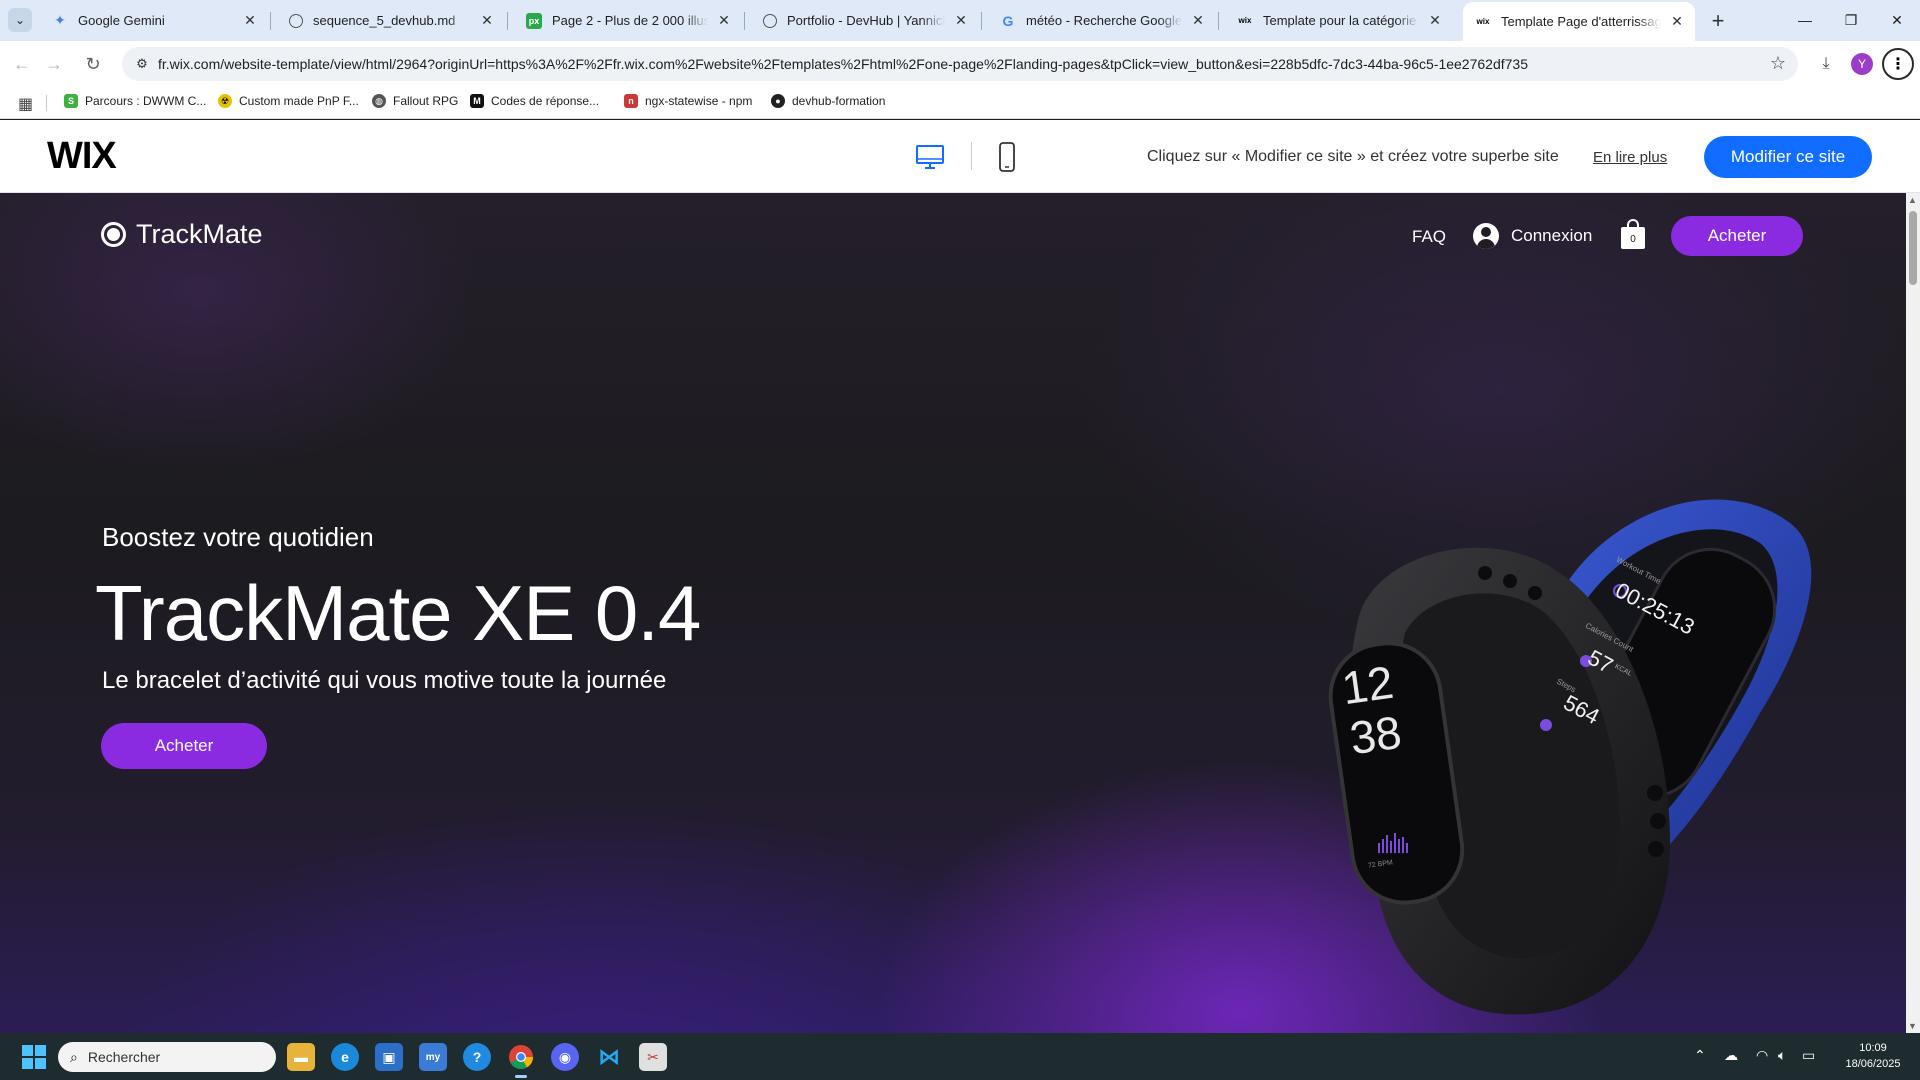 The height and width of the screenshot is (1080, 1920). I want to click on tab-sequence: sequence_5_devhub.md ✕, so click(391, 20).